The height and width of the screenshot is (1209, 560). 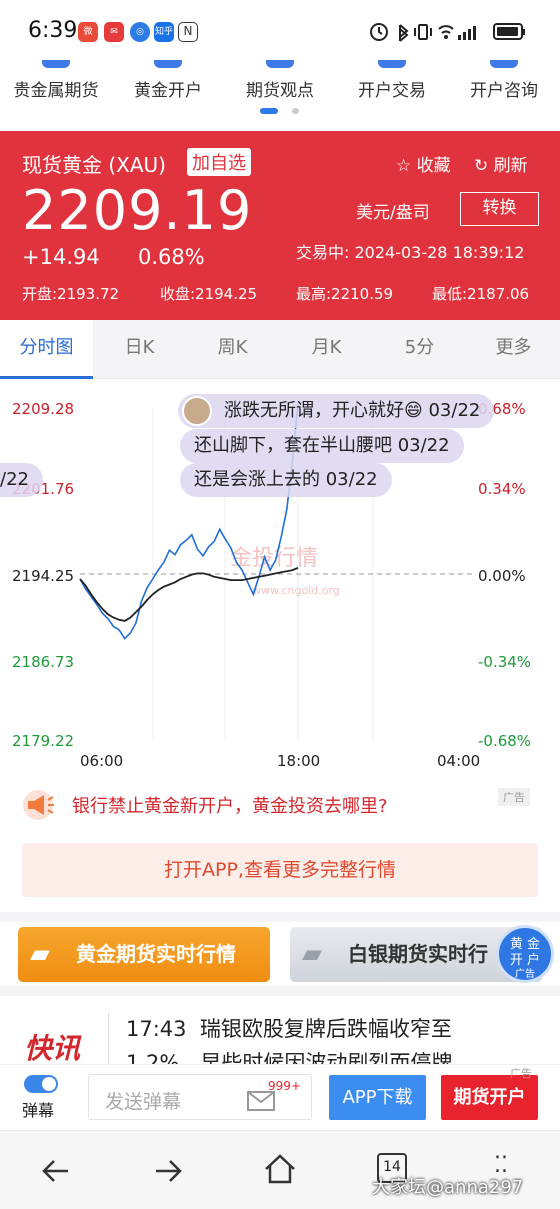 What do you see at coordinates (525, 974) in the screenshot?
I see `float-ad-tag: 广告` at bounding box center [525, 974].